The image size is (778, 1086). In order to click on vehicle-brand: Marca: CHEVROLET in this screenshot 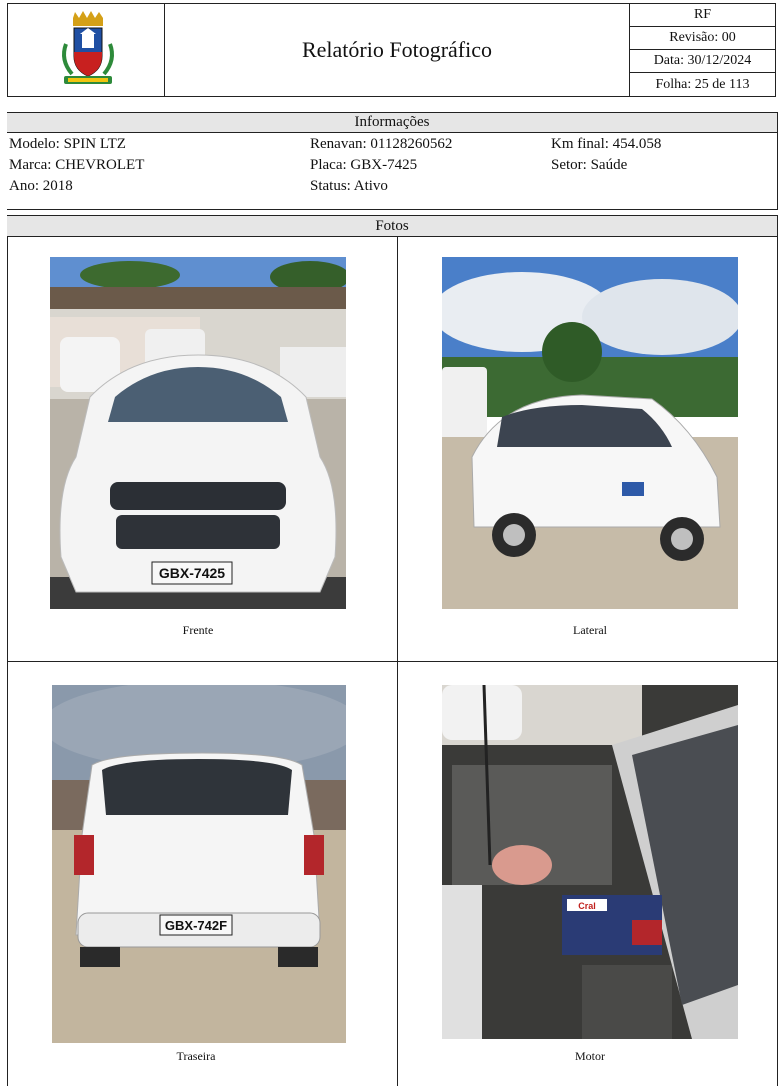, I will do `click(77, 165)`.